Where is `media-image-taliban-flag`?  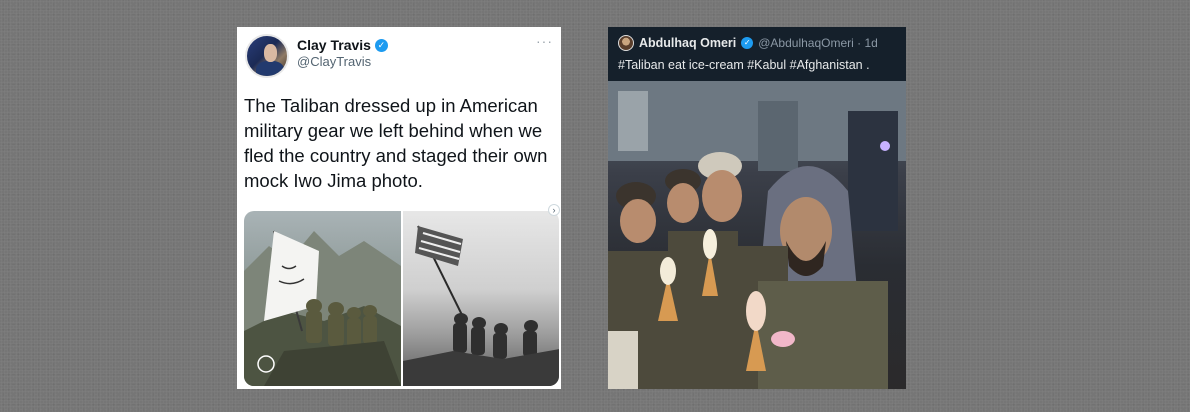 media-image-taliban-flag is located at coordinates (322, 298).